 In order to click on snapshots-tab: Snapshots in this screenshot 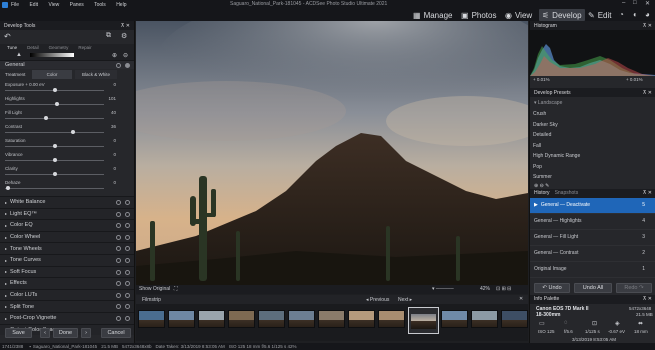, I will do `click(567, 193)`.